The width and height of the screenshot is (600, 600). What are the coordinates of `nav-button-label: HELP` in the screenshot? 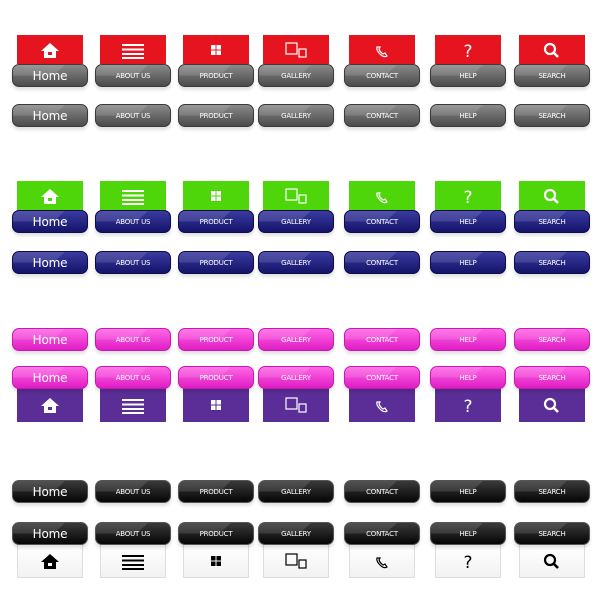 It's located at (468, 262).